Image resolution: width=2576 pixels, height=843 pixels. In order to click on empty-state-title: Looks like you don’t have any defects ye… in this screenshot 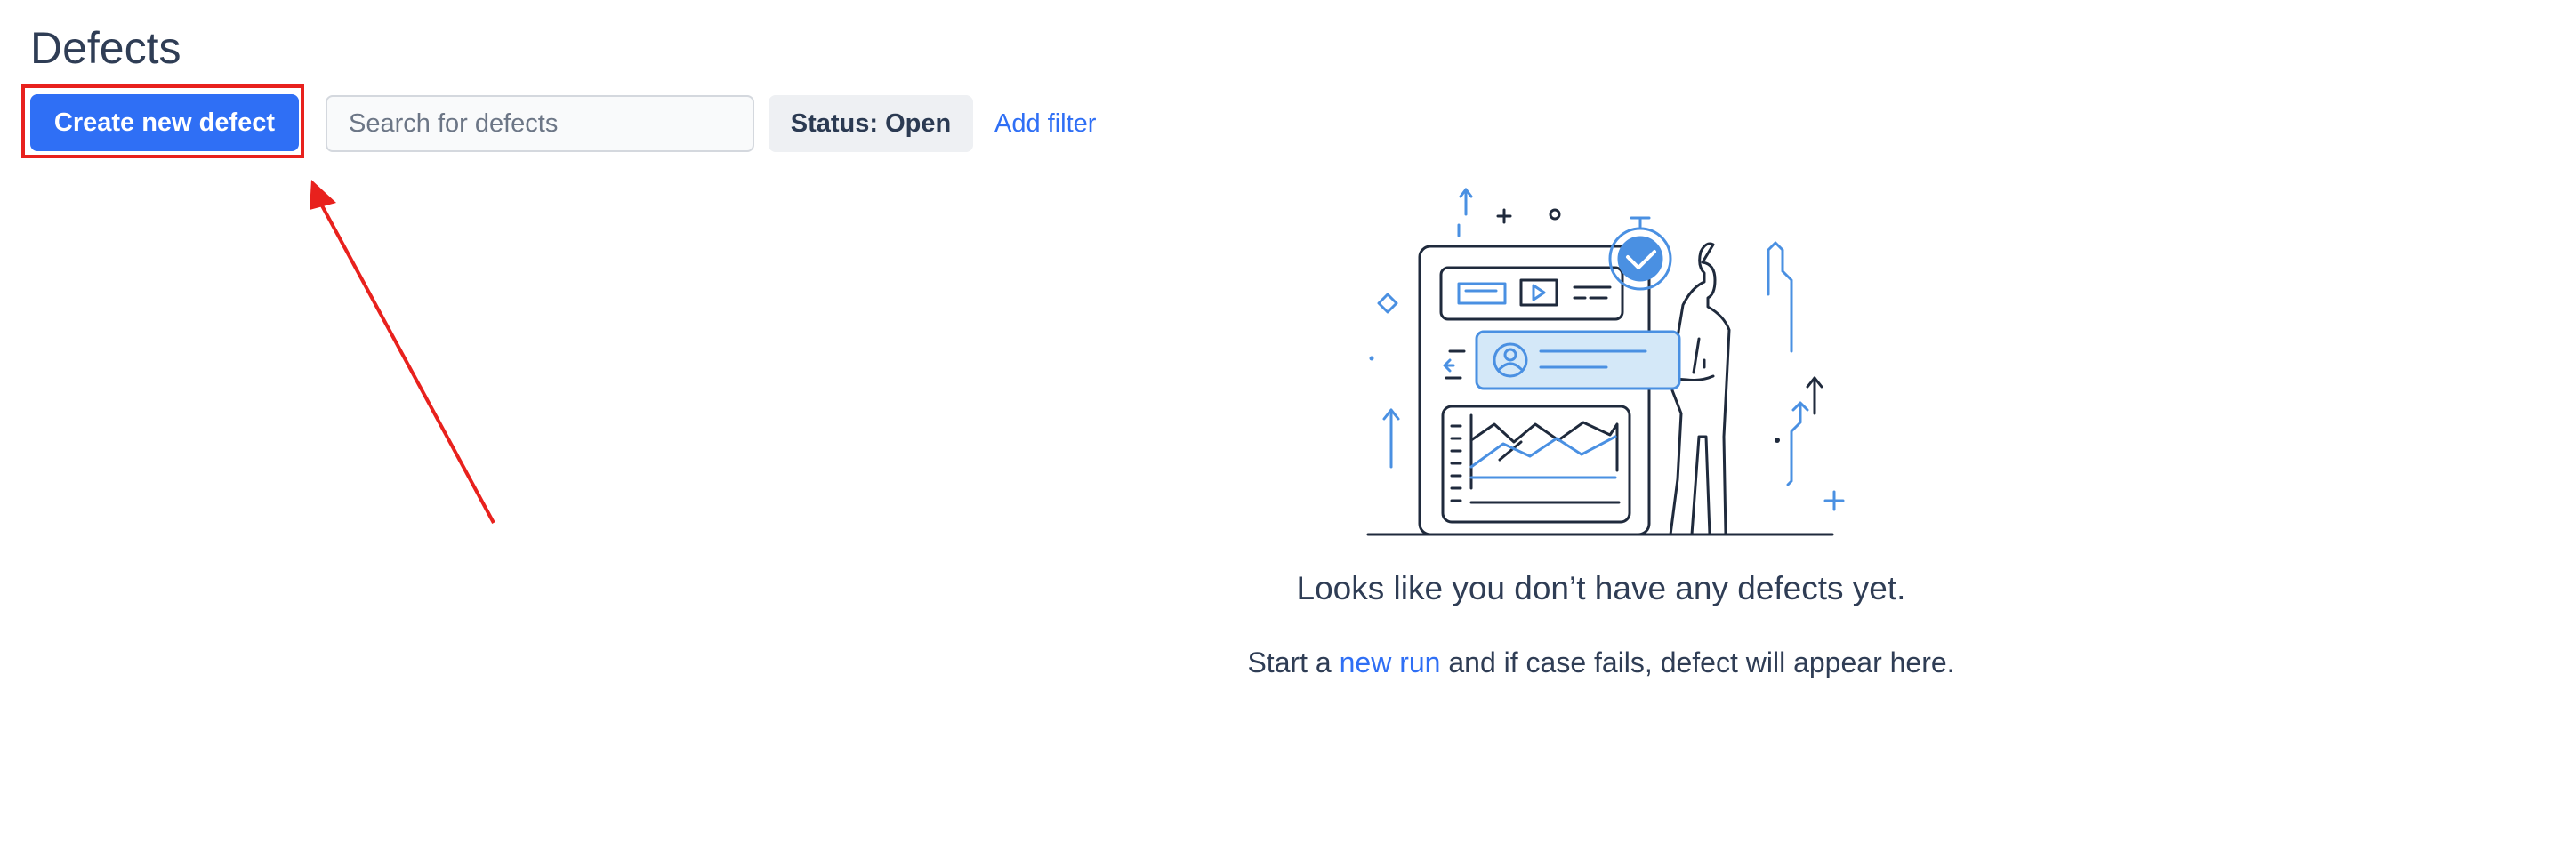, I will do `click(1601, 588)`.